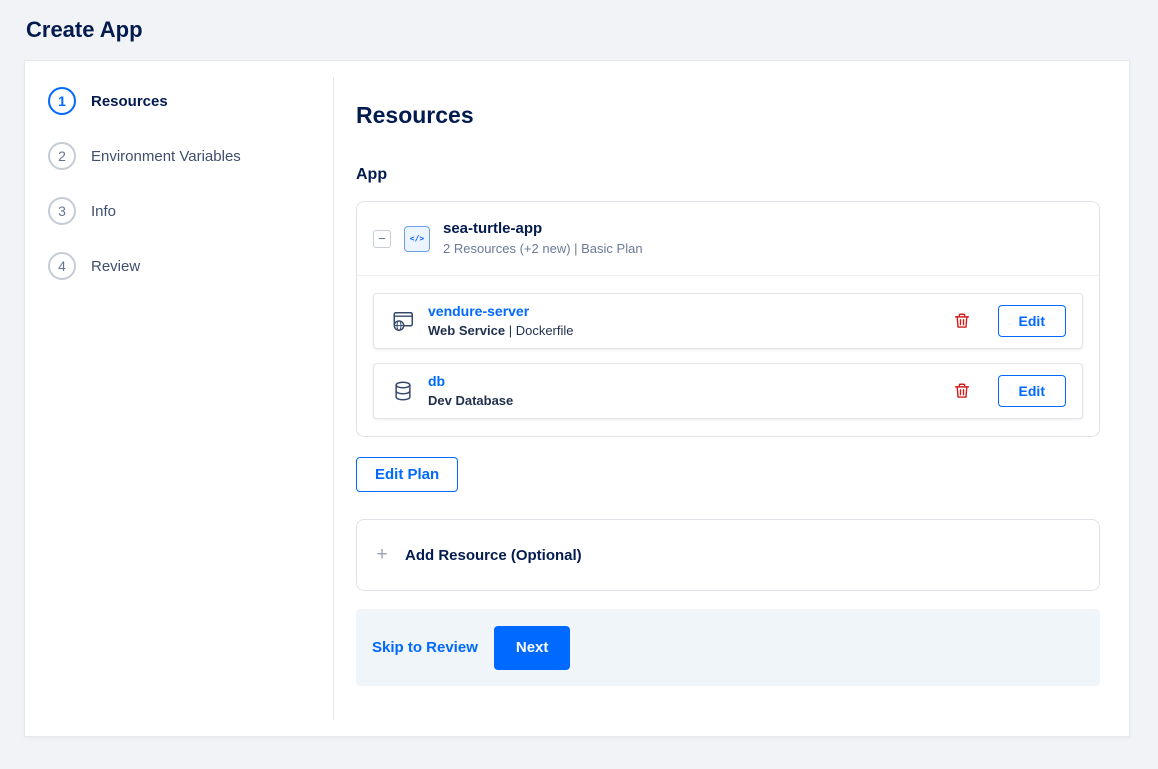  What do you see at coordinates (470, 391) in the screenshot?
I see `resource-text: db Dev Database` at bounding box center [470, 391].